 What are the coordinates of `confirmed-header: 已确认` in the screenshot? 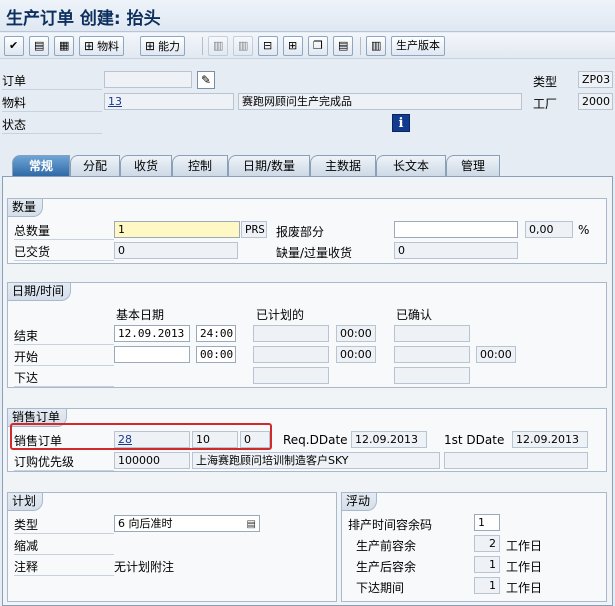 It's located at (414, 315).